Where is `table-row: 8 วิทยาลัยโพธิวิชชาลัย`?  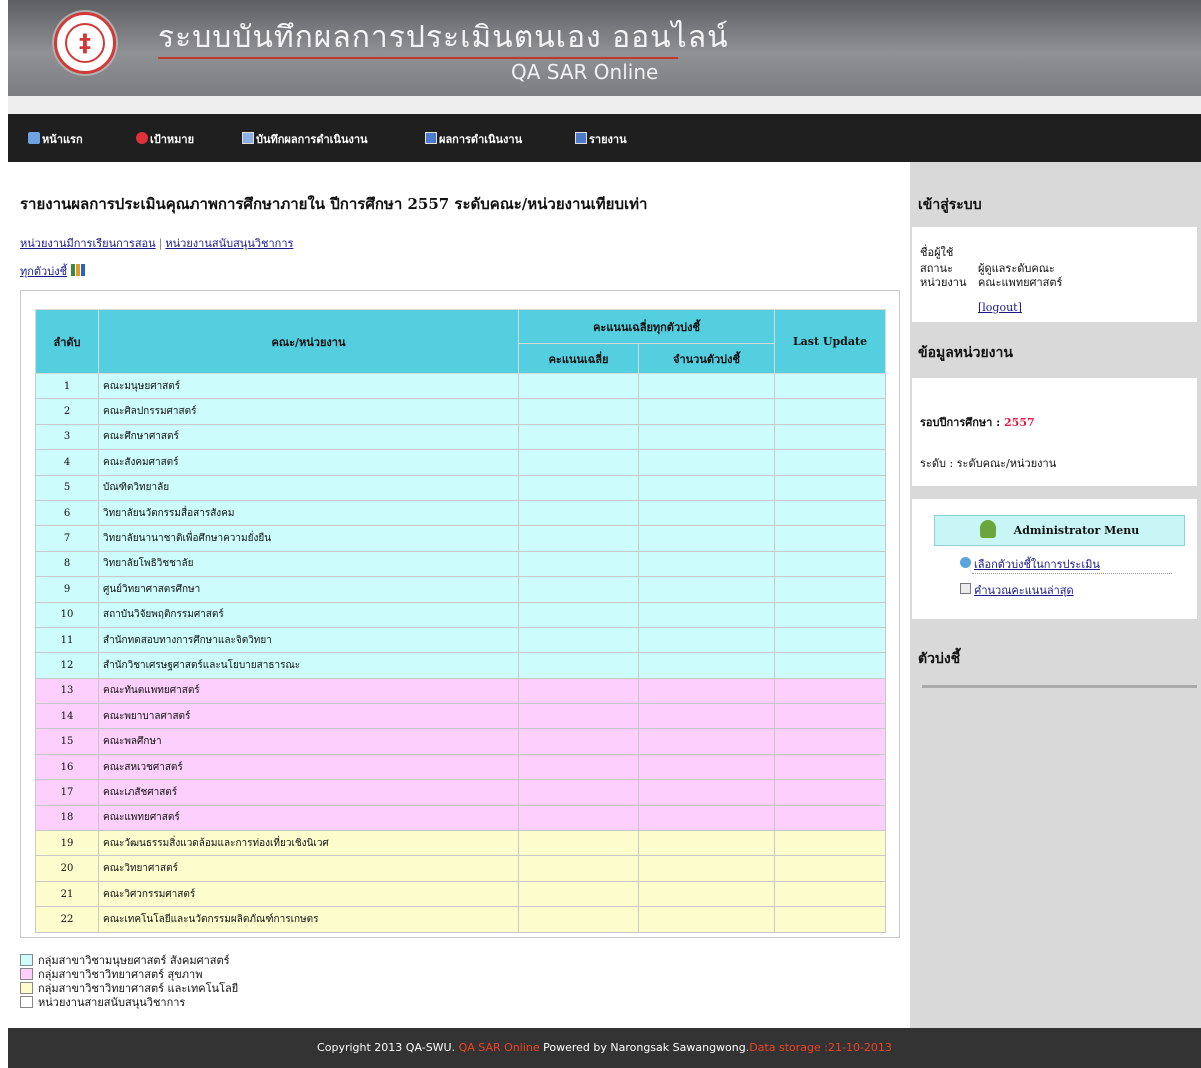
table-row: 8 วิทยาลัยโพธิวิชชาลัย is located at coordinates (461, 564).